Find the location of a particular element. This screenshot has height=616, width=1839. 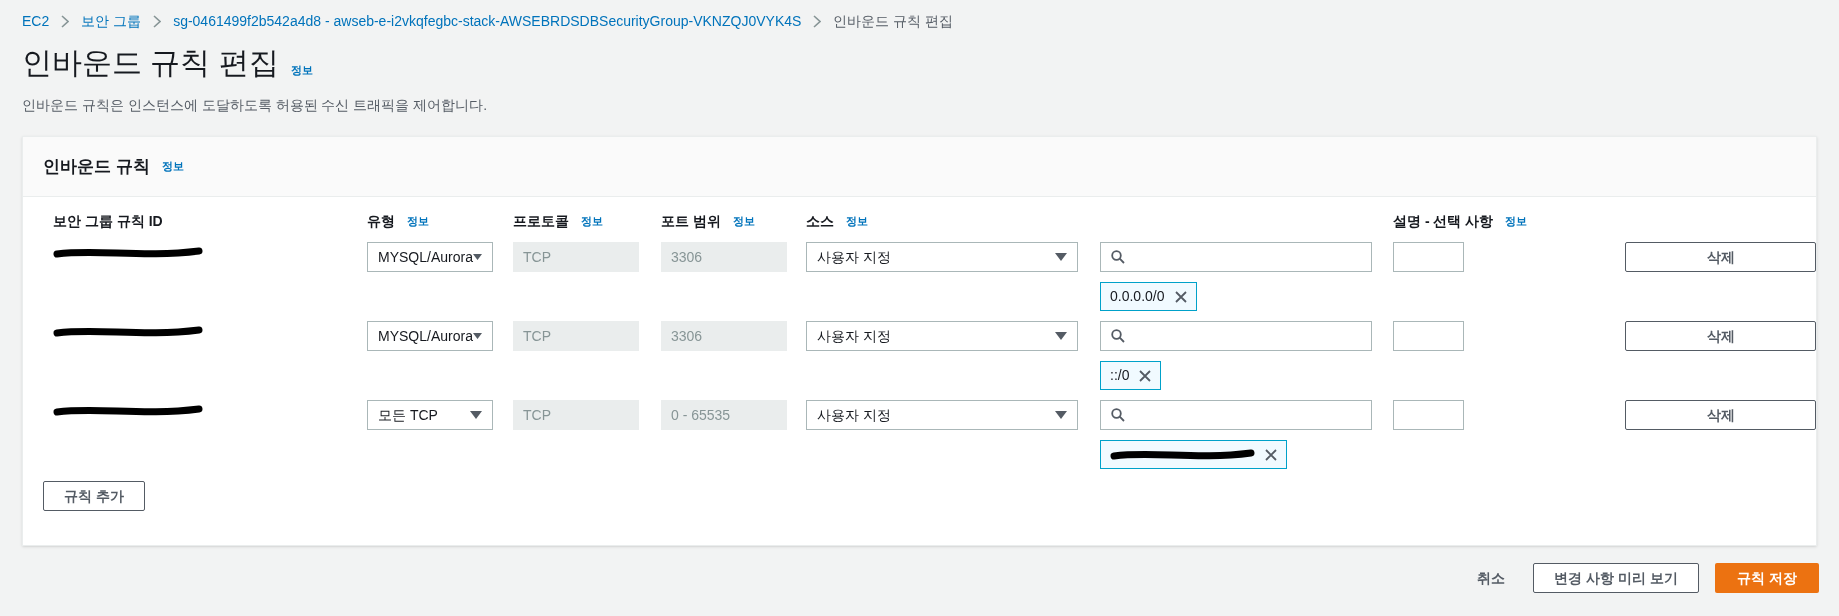

type-select: 모든 TCP is located at coordinates (430, 415).